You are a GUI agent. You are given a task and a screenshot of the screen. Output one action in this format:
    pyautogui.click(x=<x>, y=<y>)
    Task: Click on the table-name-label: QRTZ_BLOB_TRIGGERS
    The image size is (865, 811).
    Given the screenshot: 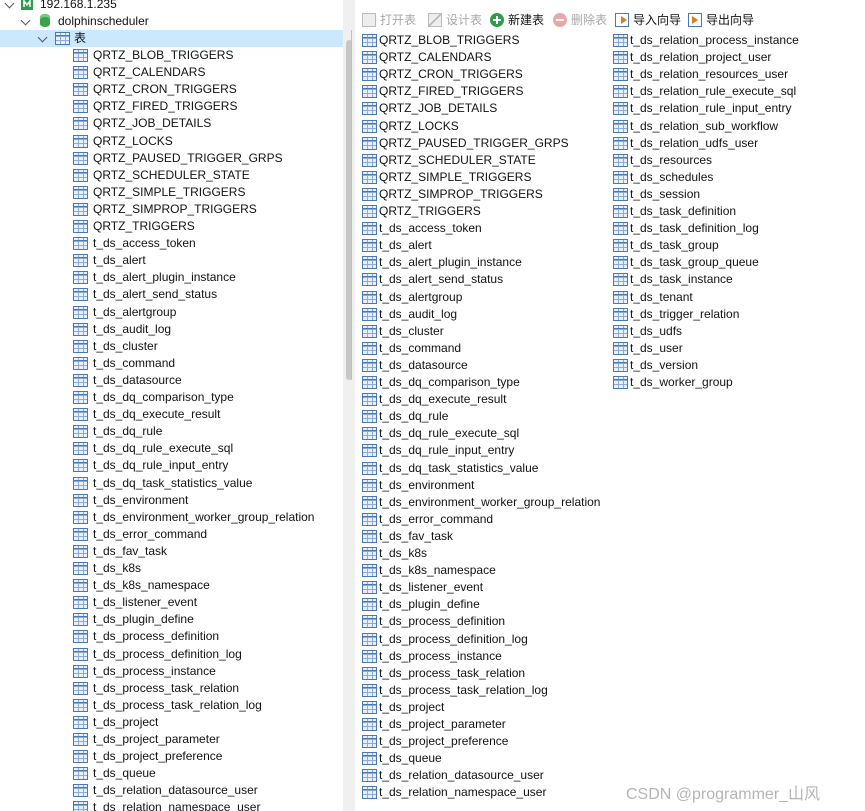 What is the action you would take?
    pyautogui.click(x=163, y=55)
    